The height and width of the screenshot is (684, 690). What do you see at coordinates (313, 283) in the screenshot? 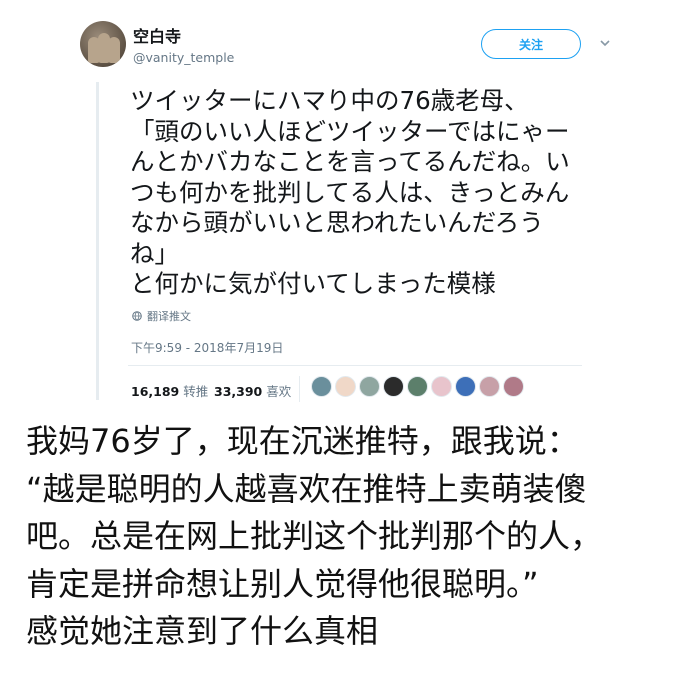
I see `tweet-text-line: と何かに気が付いてしまった模様` at bounding box center [313, 283].